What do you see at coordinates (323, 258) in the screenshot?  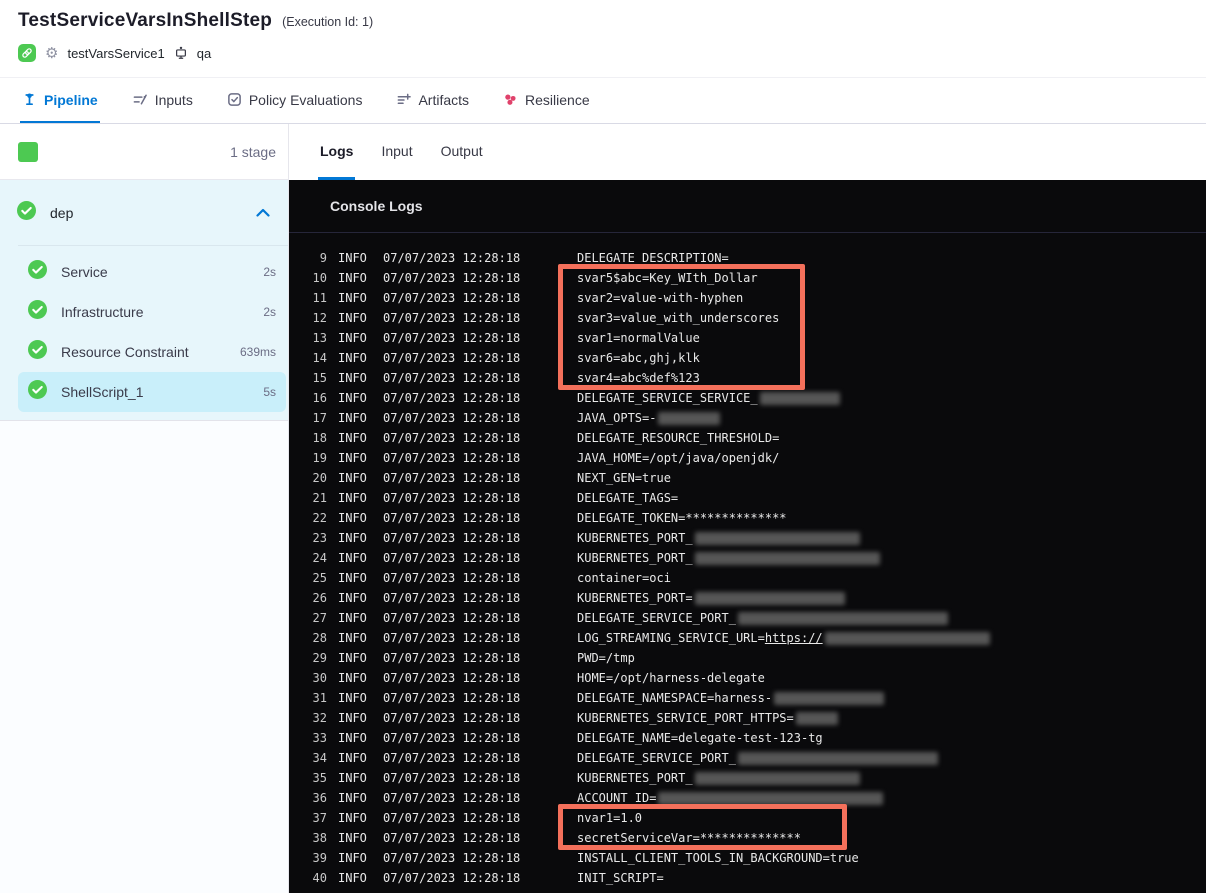 I see `log-line-number: 9` at bounding box center [323, 258].